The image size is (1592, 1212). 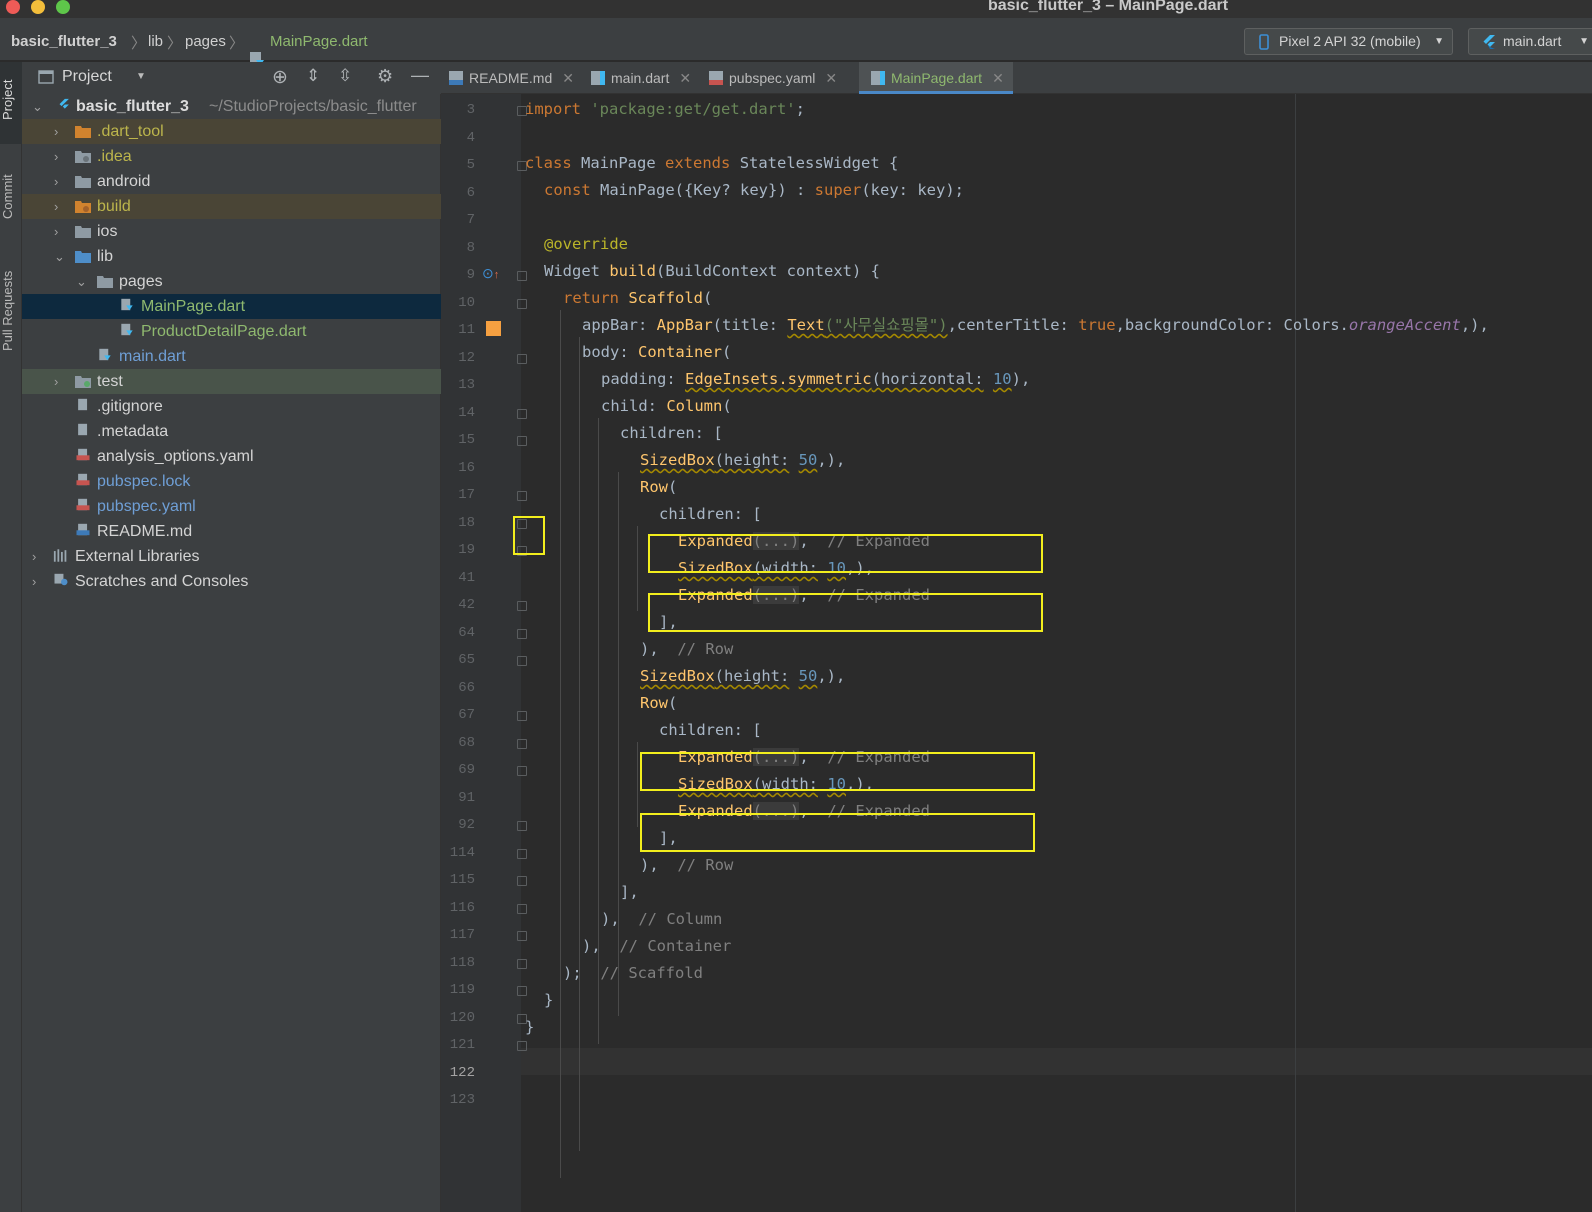 What do you see at coordinates (205, 41) in the screenshot?
I see `breadcrumb-pages: pages` at bounding box center [205, 41].